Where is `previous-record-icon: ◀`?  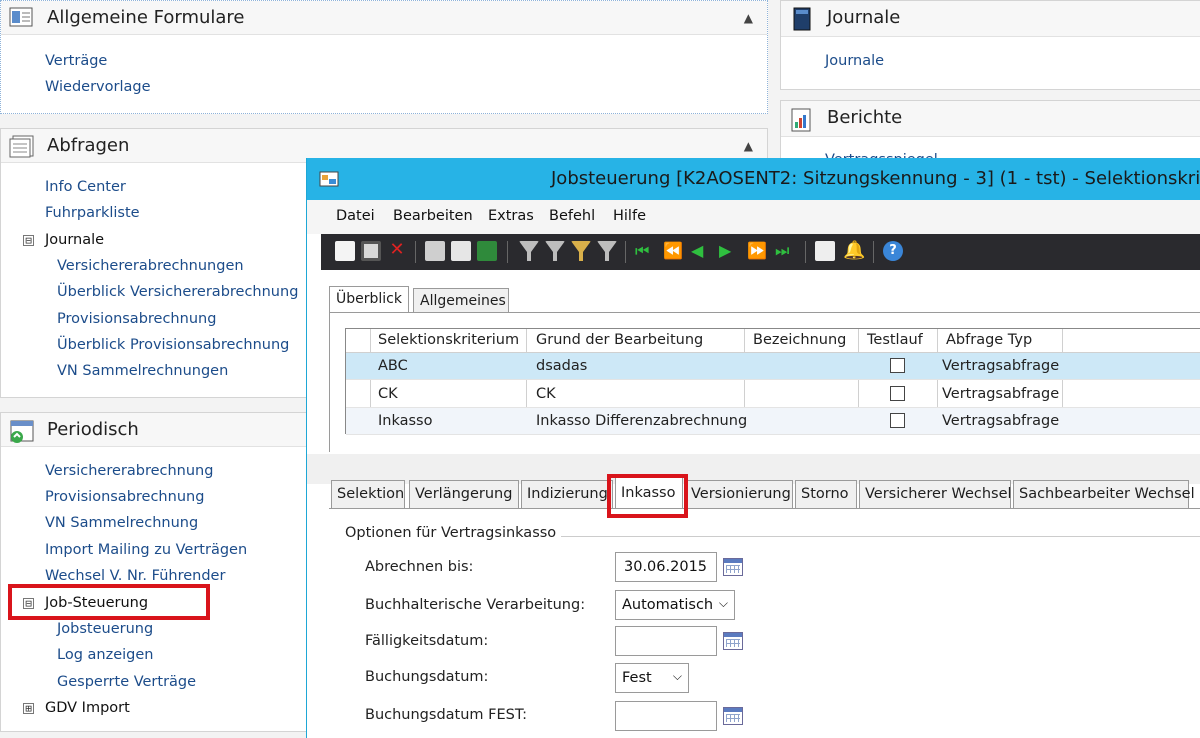 previous-record-icon: ◀ is located at coordinates (701, 251).